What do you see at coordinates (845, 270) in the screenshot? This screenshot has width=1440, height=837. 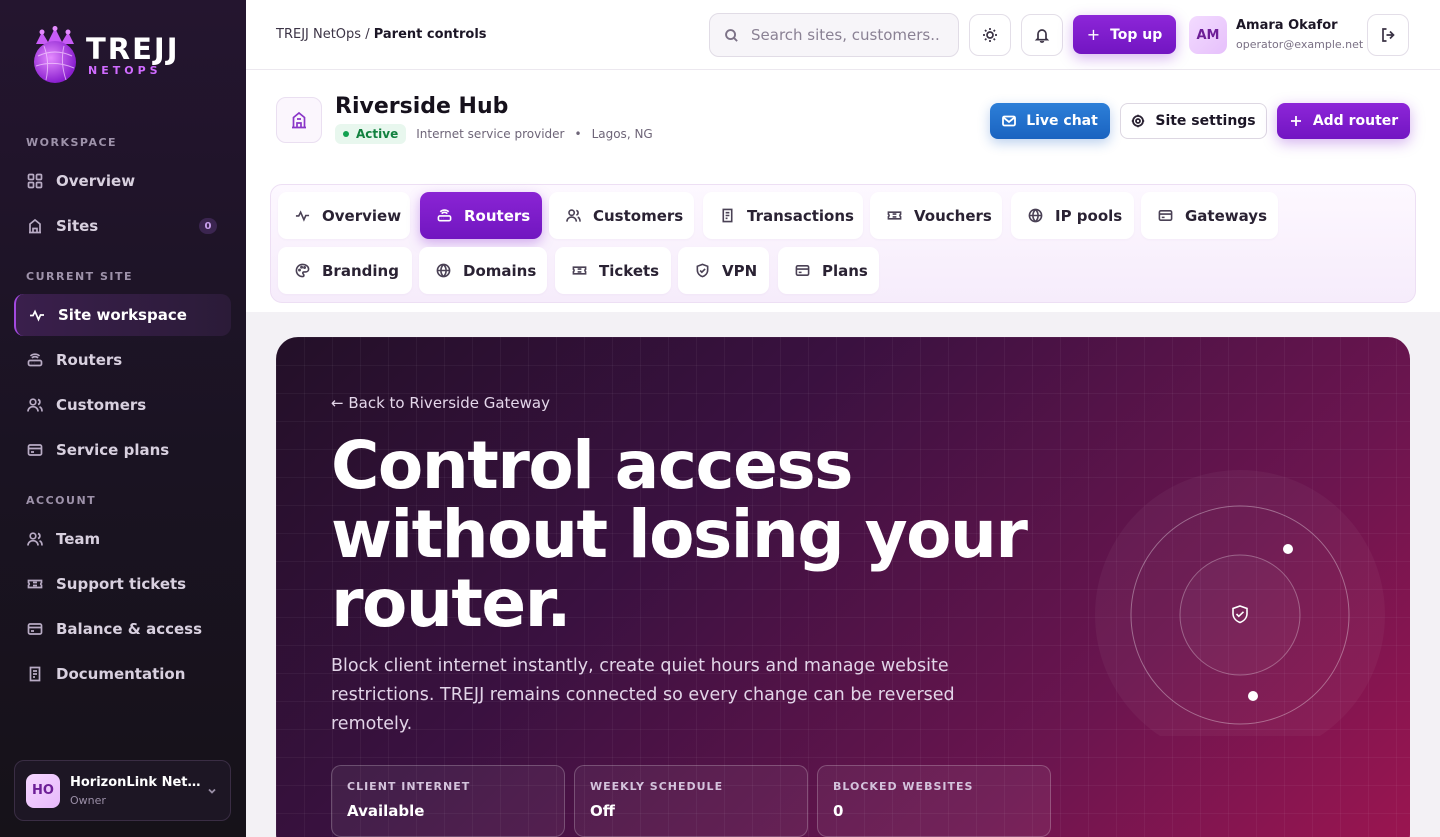 I see `tab-label: Plans` at bounding box center [845, 270].